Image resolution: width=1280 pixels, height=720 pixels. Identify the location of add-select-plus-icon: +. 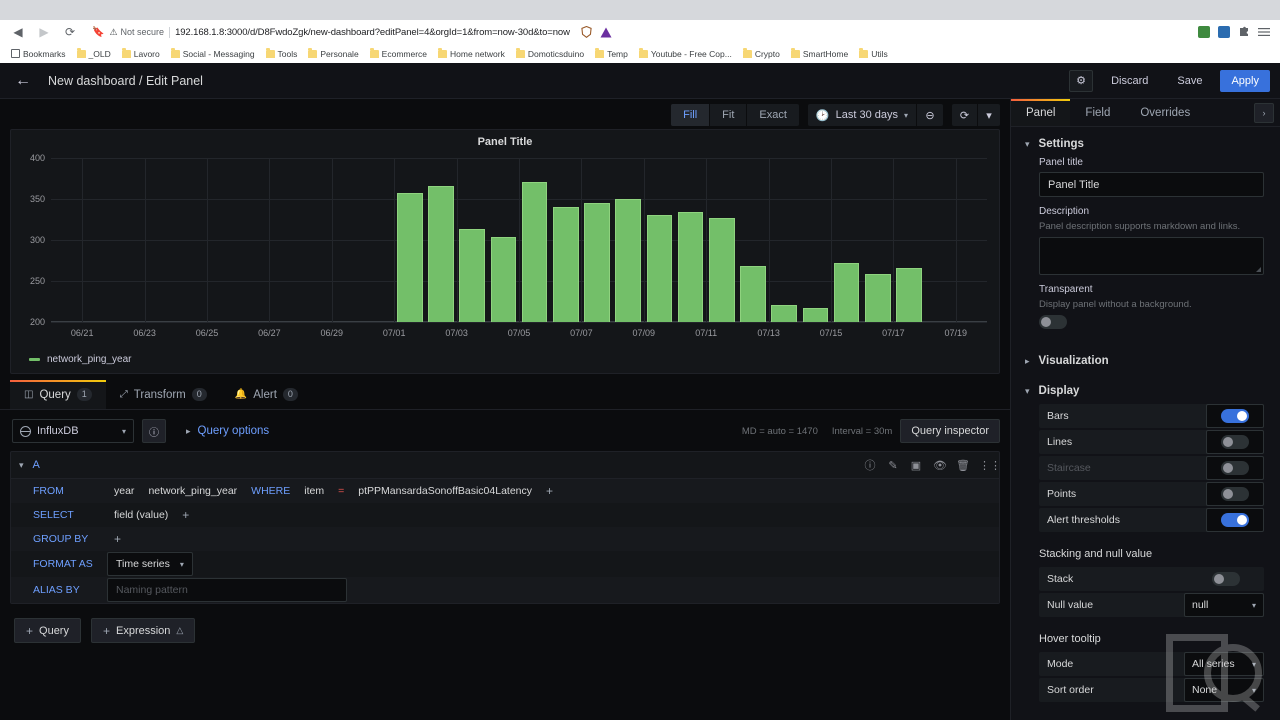
(185, 515).